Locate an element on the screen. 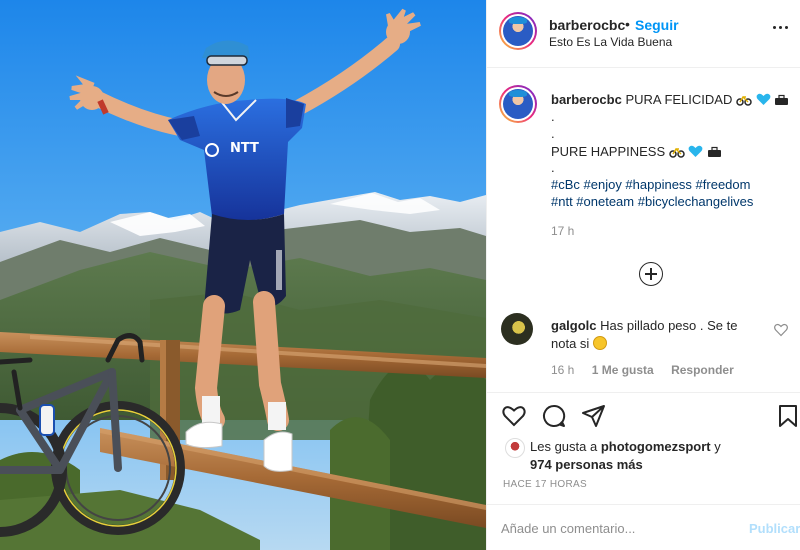 Image resolution: width=800 pixels, height=550 pixels. jersey-text: NTT is located at coordinates (244, 148).